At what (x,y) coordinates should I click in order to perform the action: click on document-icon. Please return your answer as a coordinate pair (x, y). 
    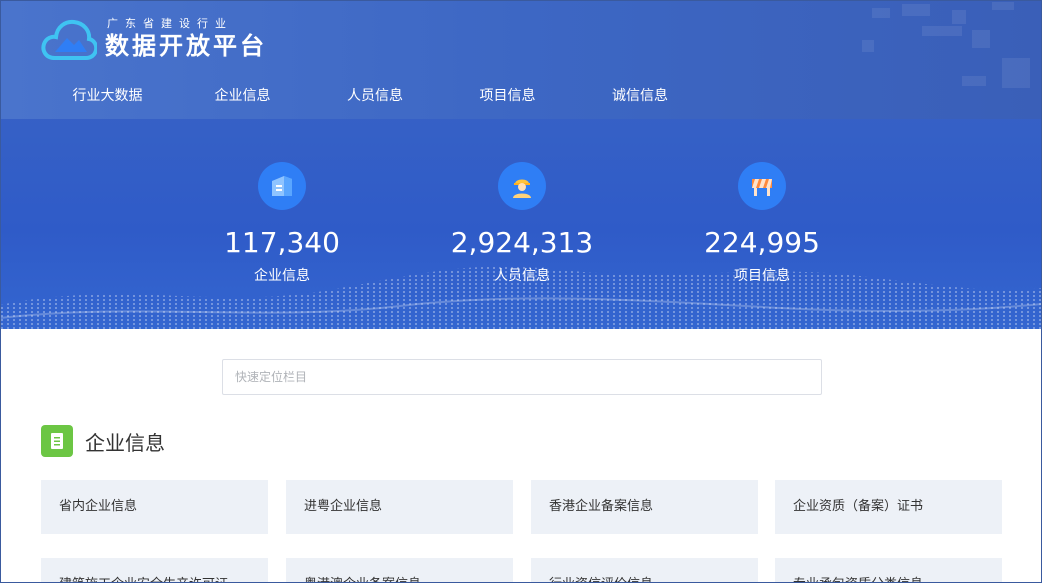
    Looking at the image, I should click on (57, 441).